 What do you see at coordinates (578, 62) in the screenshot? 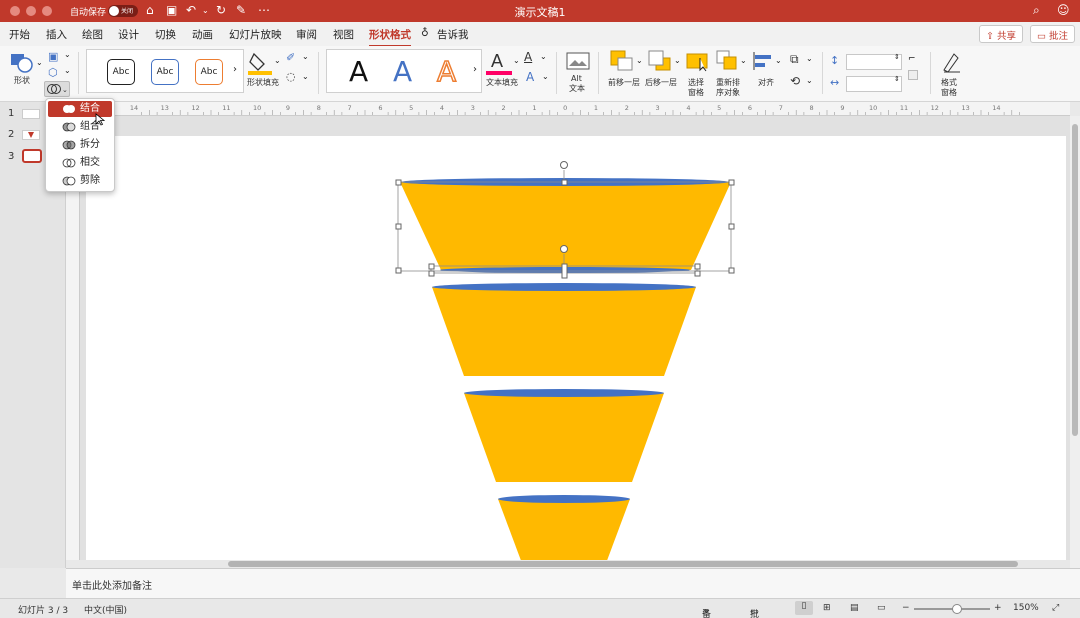
I see `alt-text-icon` at bounding box center [578, 62].